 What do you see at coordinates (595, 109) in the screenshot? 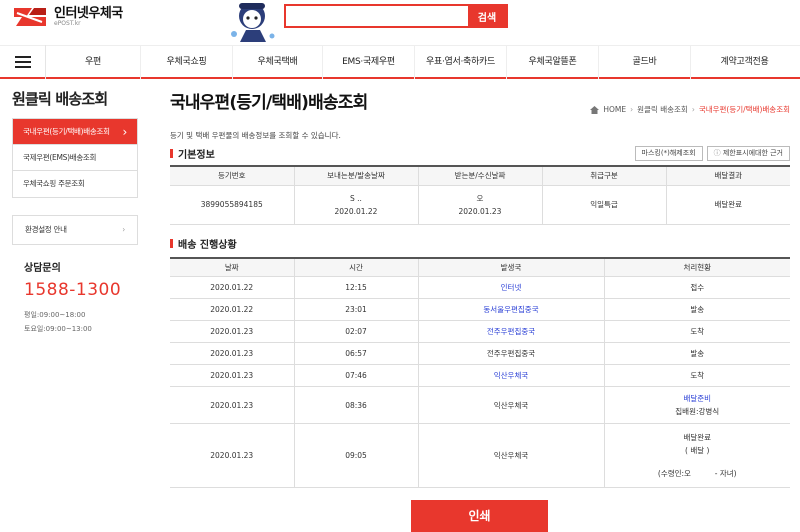
I see `home-icon` at bounding box center [595, 109].